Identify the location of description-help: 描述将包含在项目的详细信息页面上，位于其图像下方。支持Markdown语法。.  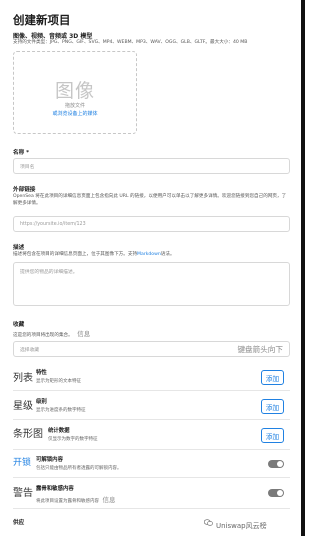
(151, 255).